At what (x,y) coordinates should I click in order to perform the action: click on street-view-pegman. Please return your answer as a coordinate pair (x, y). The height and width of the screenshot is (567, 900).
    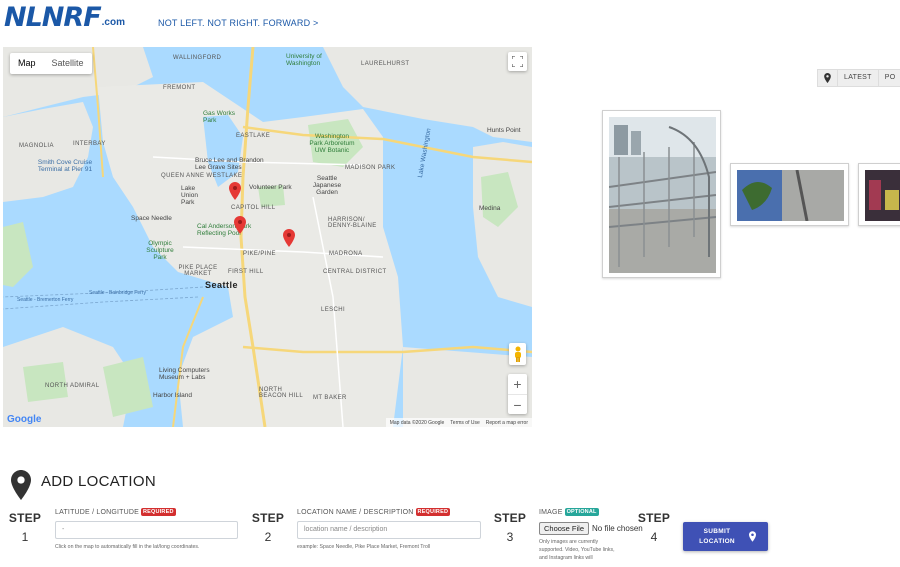
    Looking at the image, I should click on (517, 354).